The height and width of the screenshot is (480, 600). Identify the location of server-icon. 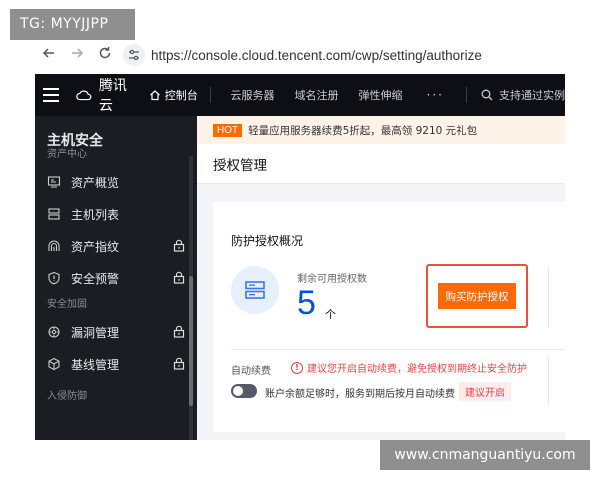
(255, 290).